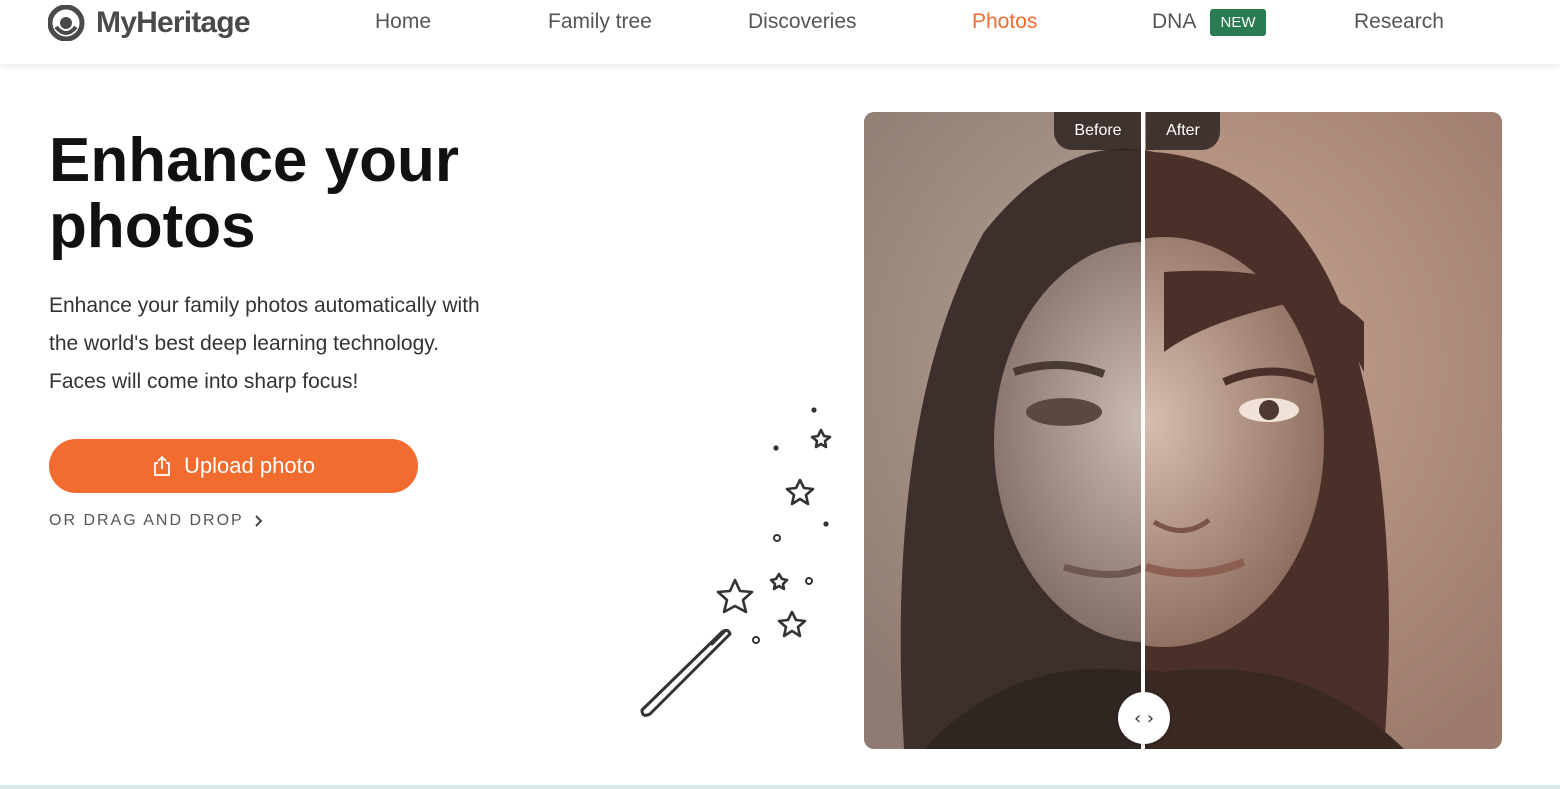 This screenshot has height=789, width=1560. What do you see at coordinates (780, 787) in the screenshot?
I see `section-divider` at bounding box center [780, 787].